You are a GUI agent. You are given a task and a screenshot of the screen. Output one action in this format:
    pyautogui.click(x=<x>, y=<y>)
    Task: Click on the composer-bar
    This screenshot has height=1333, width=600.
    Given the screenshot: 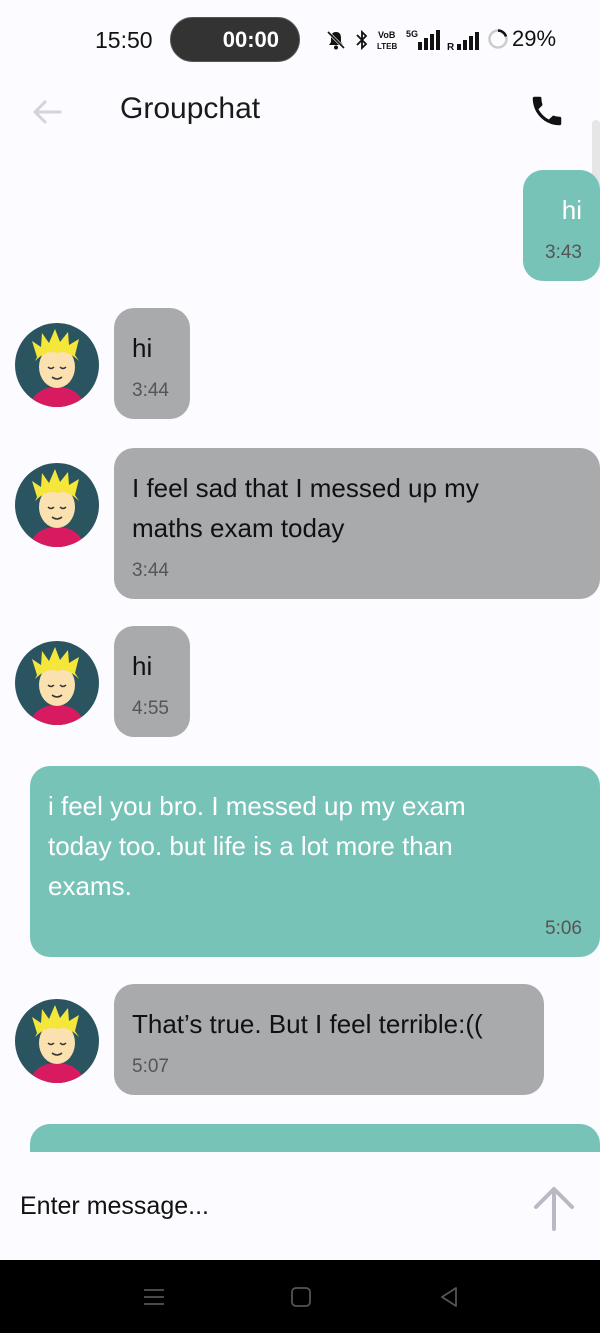 What is the action you would take?
    pyautogui.click(x=300, y=1206)
    